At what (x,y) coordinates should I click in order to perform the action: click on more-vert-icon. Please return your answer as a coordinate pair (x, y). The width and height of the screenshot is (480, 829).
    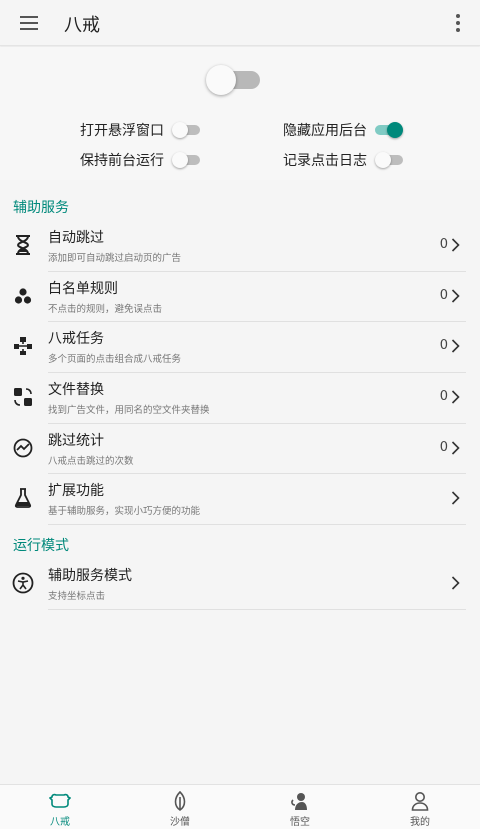
    Looking at the image, I should click on (458, 23).